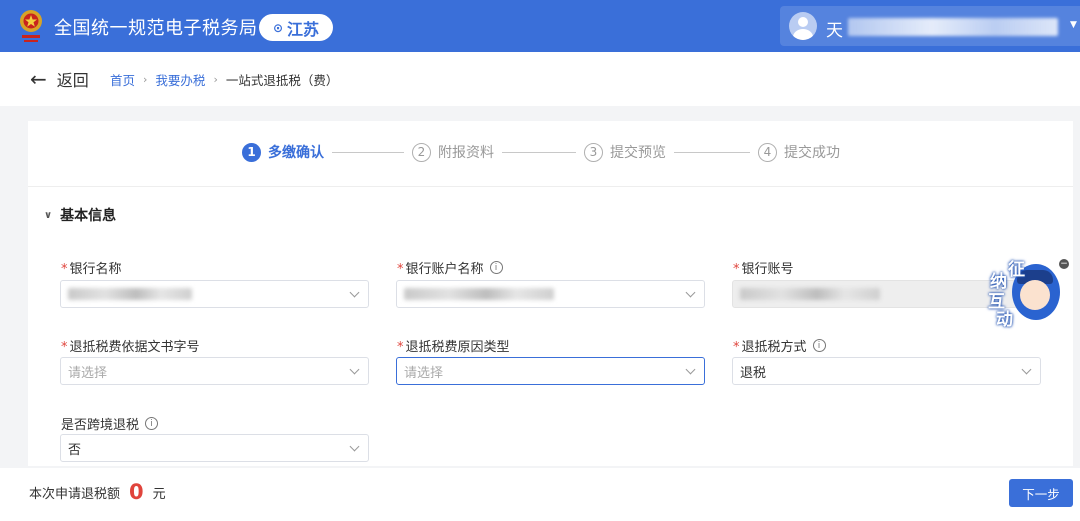  Describe the element at coordinates (136, 492) in the screenshot. I see `amount-value: 0` at that location.